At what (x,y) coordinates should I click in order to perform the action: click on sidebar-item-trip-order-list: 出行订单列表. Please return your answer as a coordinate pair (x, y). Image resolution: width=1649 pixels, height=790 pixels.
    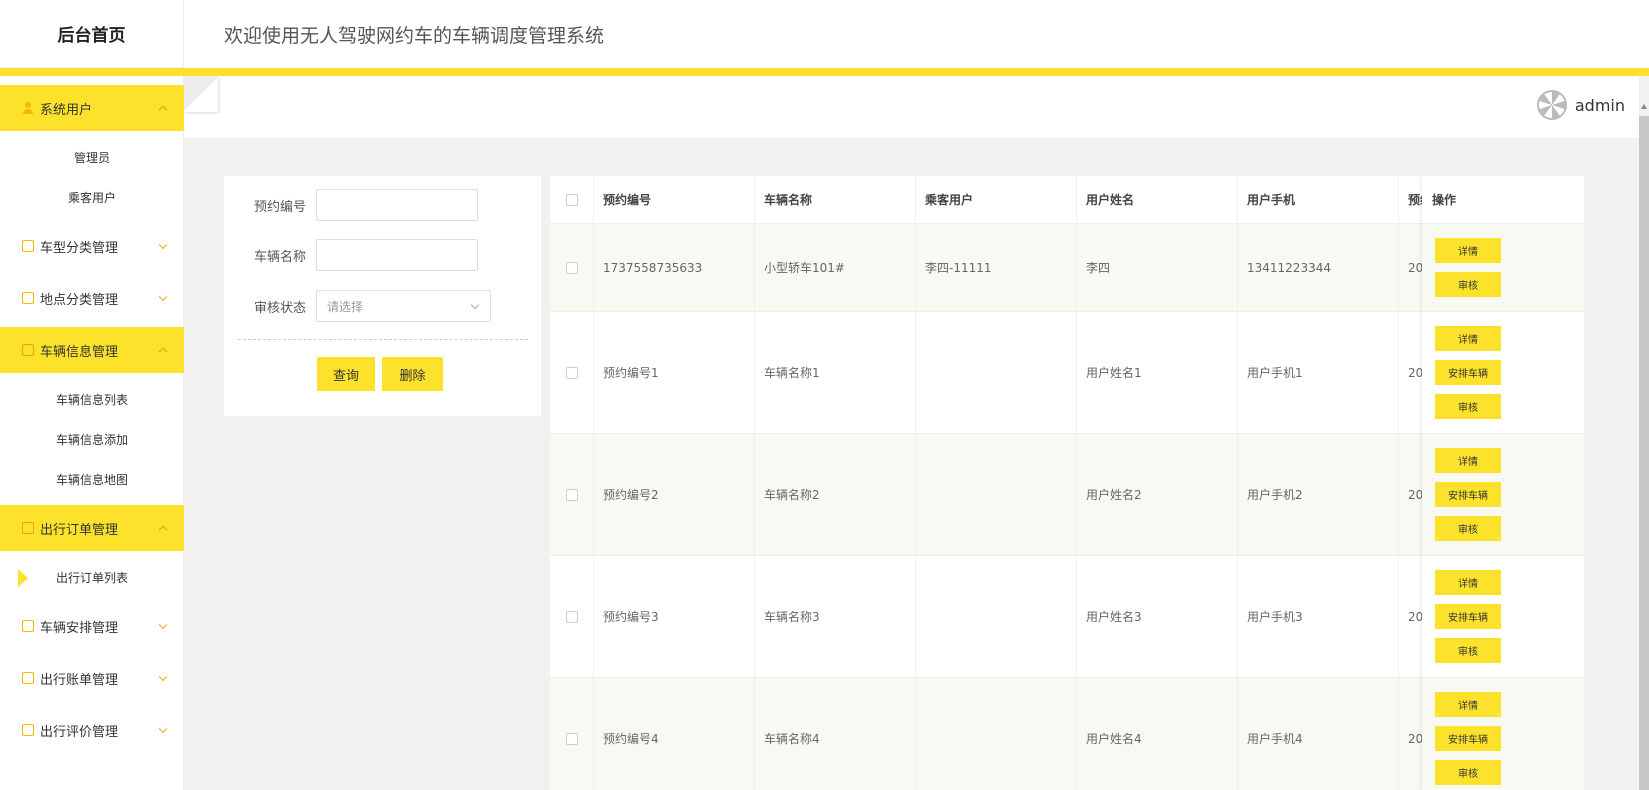
    Looking at the image, I should click on (92, 577).